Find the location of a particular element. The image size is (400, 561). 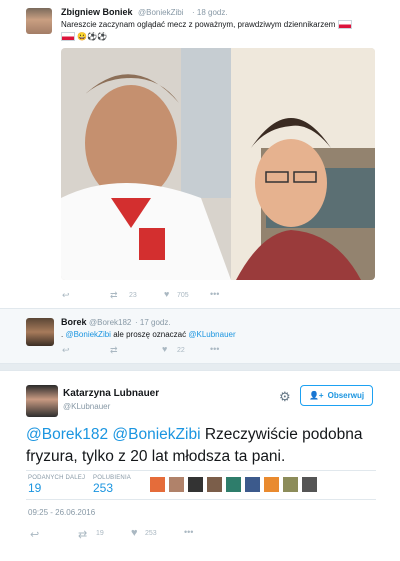

retweet-count: 19 is located at coordinates (100, 533).